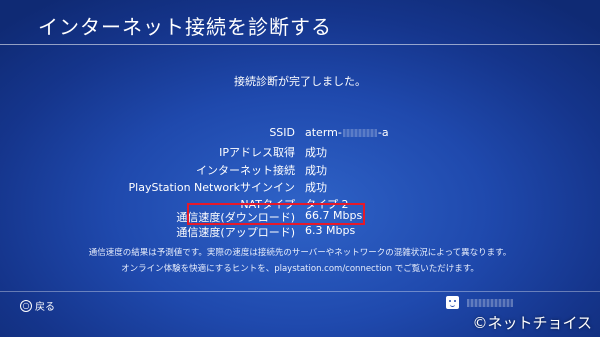 Image resolution: width=600 pixels, height=337 pixels. I want to click on result-row-ssid: SSID aterm- -a, so click(300, 134).